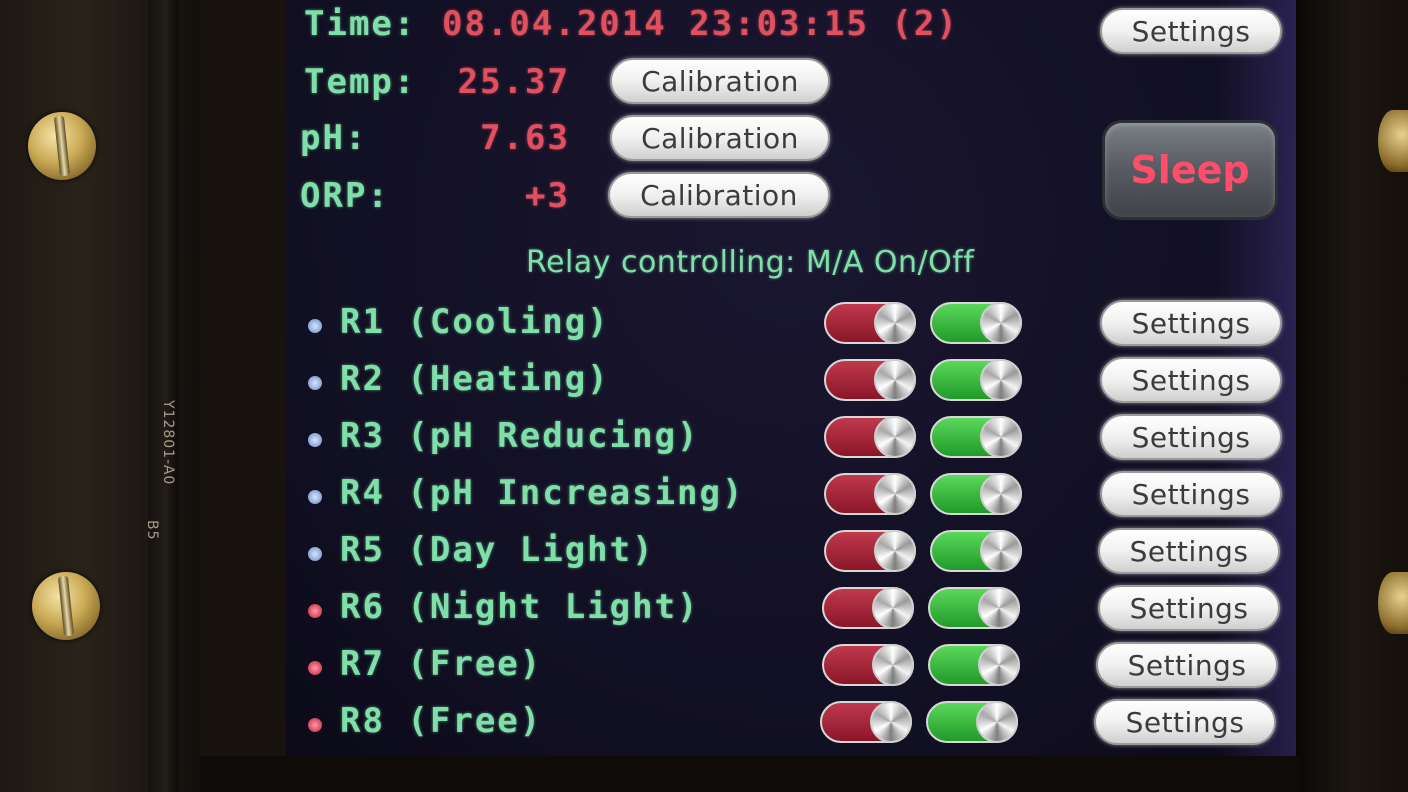 The height and width of the screenshot is (792, 1408). I want to click on time-label: Time:, so click(360, 24).